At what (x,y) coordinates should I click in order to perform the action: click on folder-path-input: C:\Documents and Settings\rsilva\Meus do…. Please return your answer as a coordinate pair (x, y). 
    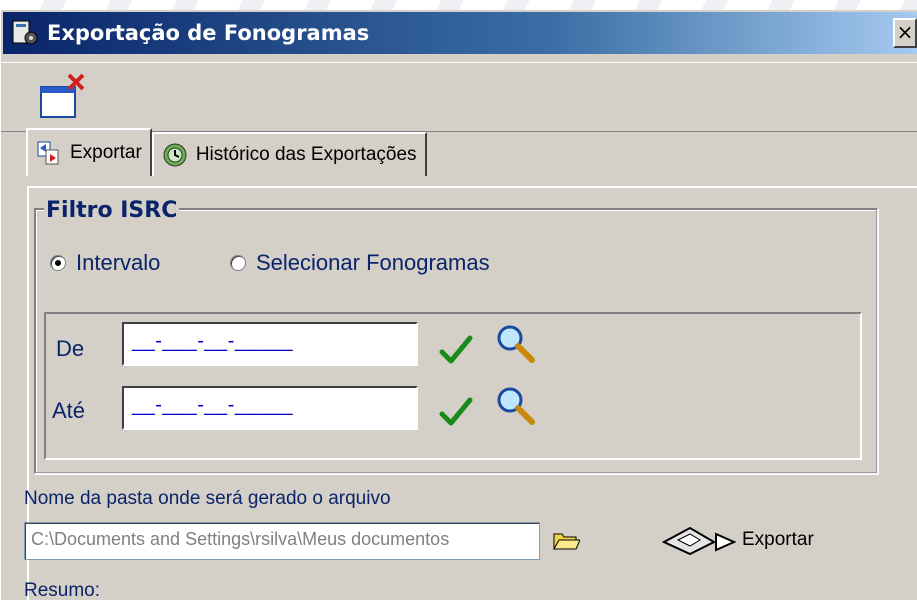
    Looking at the image, I should click on (282, 541).